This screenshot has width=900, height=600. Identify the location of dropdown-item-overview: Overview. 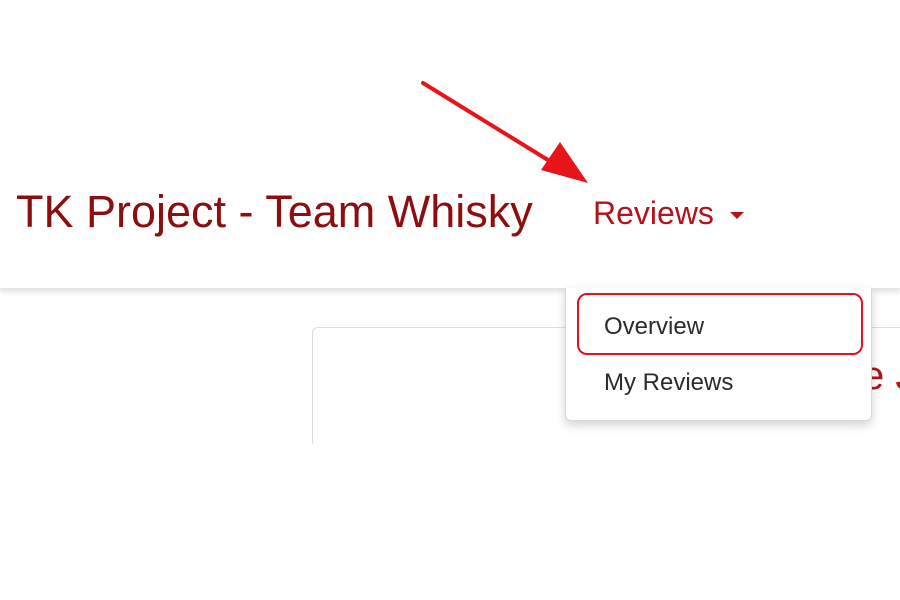
(654, 327).